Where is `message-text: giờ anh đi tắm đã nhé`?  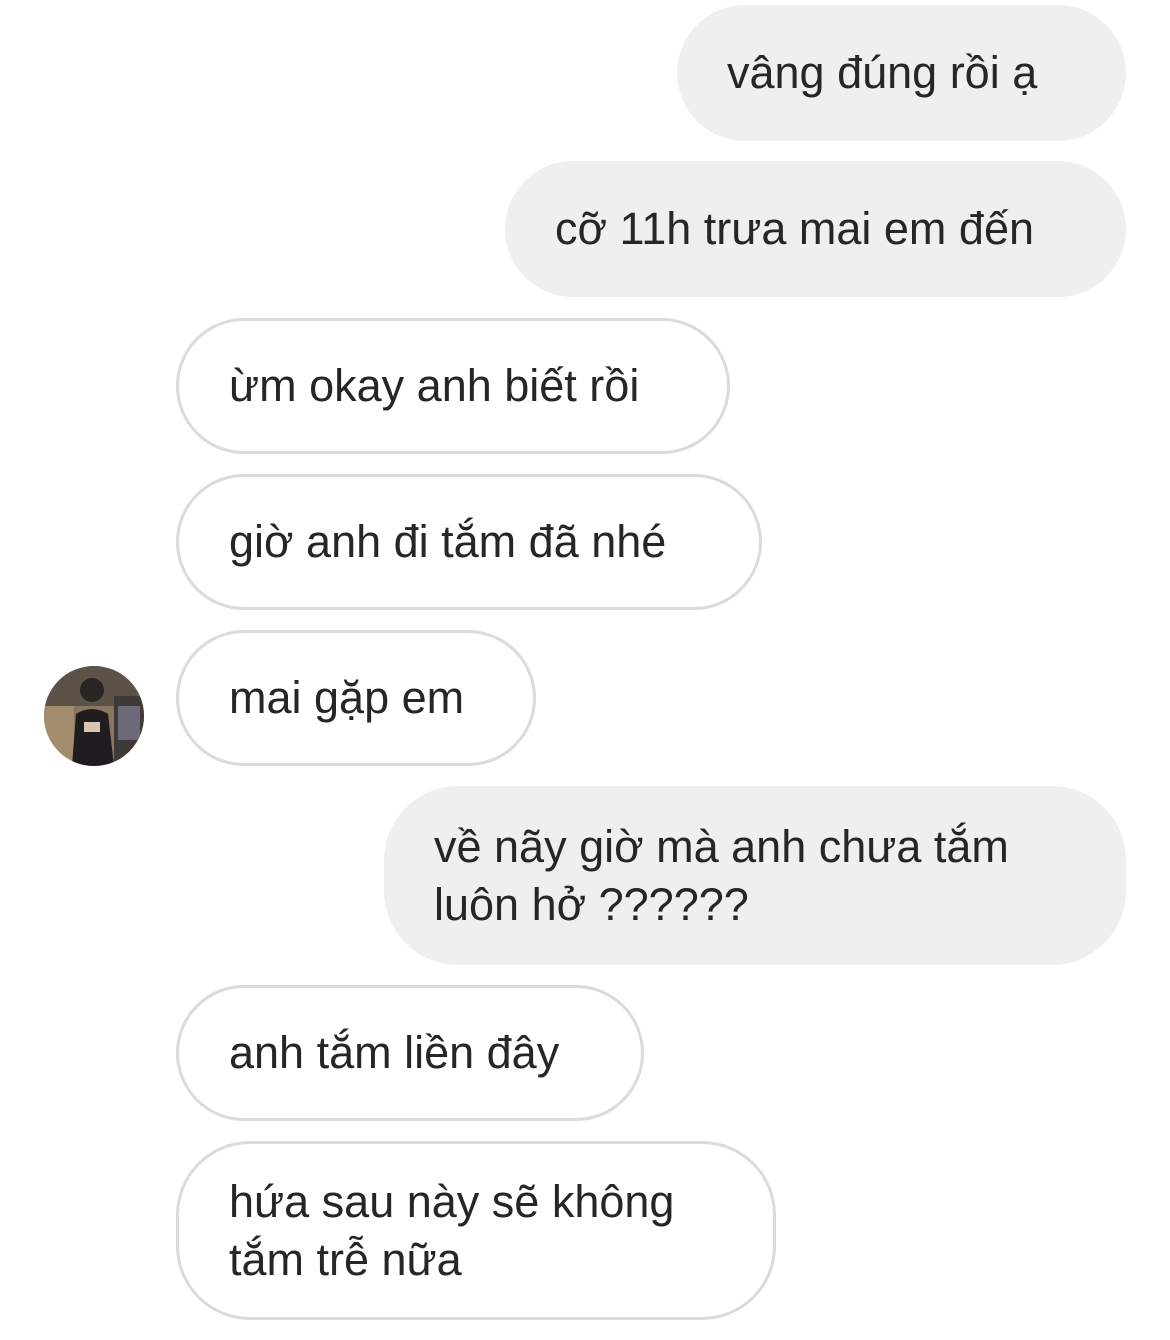 message-text: giờ anh đi tắm đã nhé is located at coordinates (448, 541).